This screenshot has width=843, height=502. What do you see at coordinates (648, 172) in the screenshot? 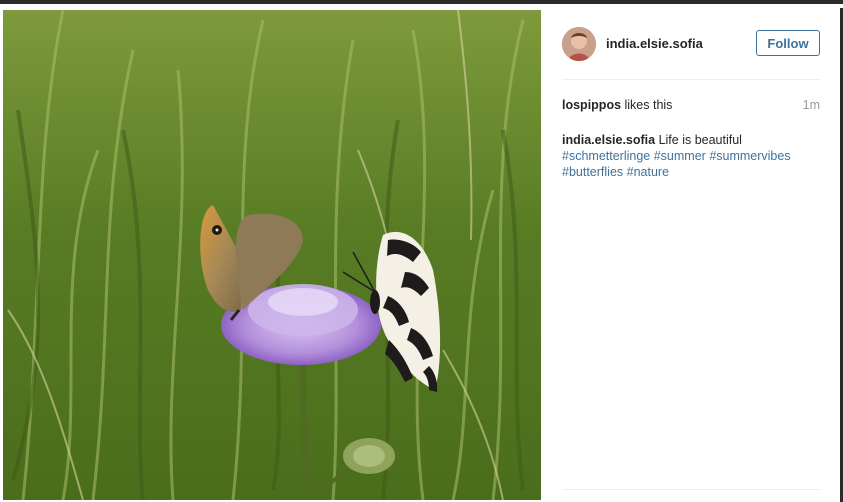
I see `hashtag-link: #nature` at bounding box center [648, 172].